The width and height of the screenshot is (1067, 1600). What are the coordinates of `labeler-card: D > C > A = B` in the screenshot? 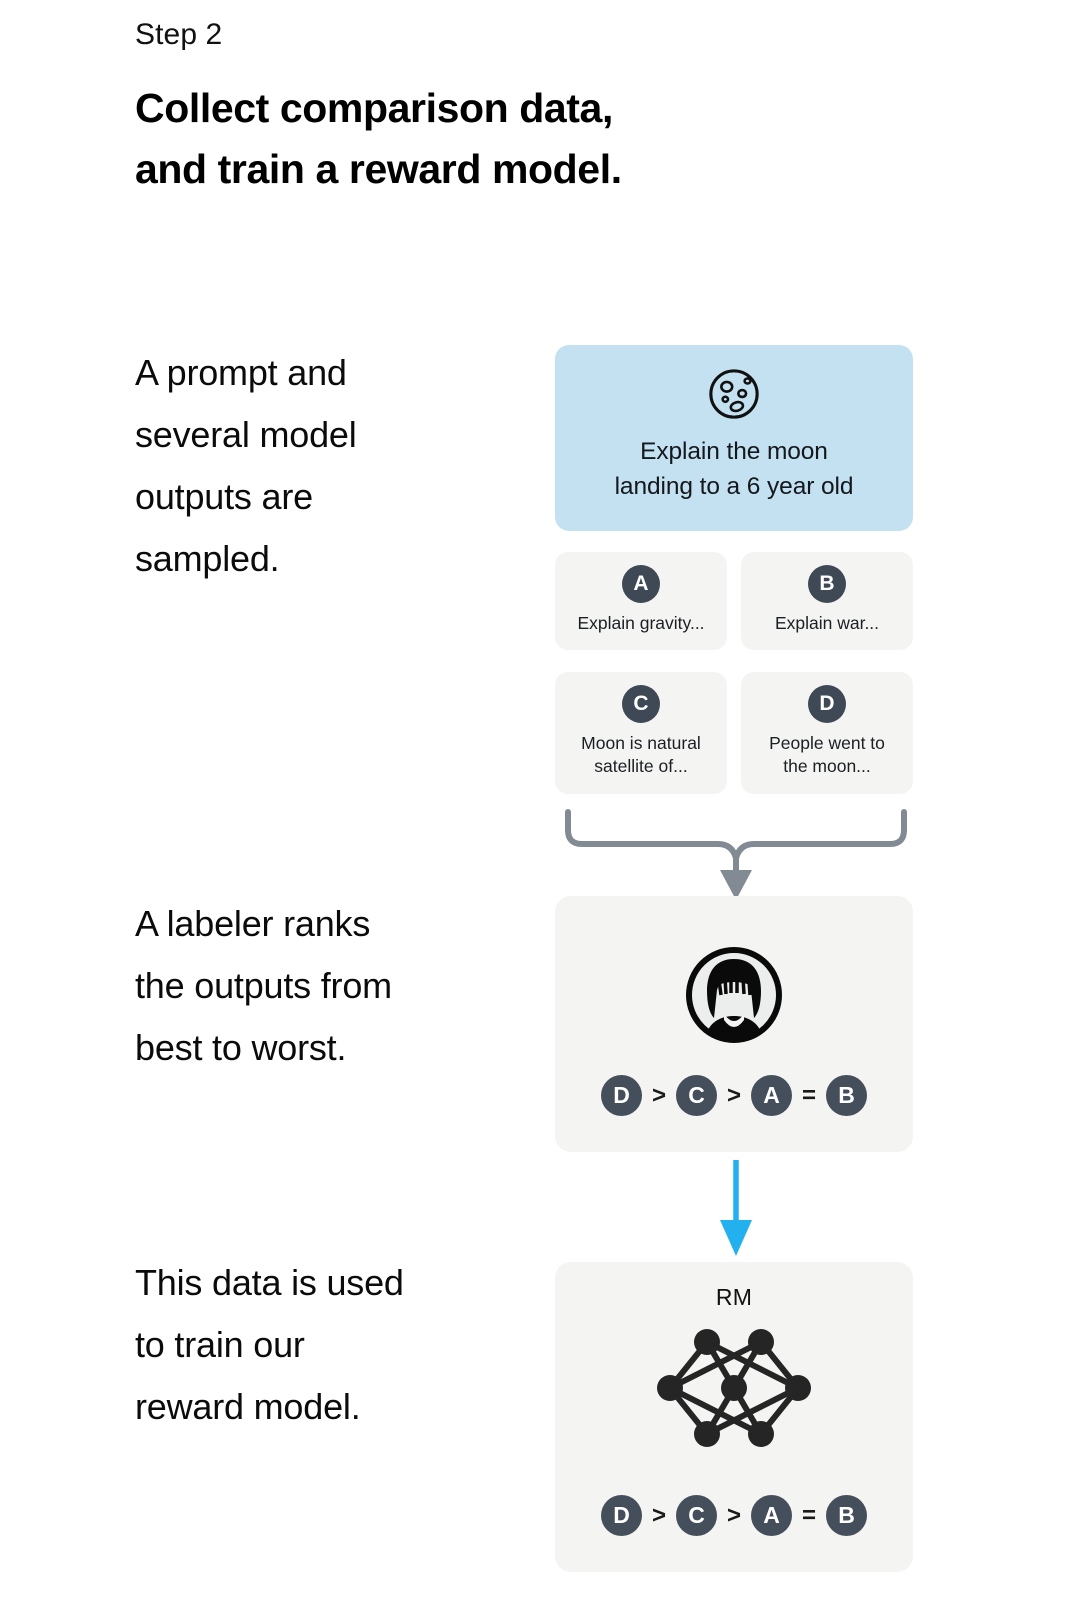 It's located at (734, 1024).